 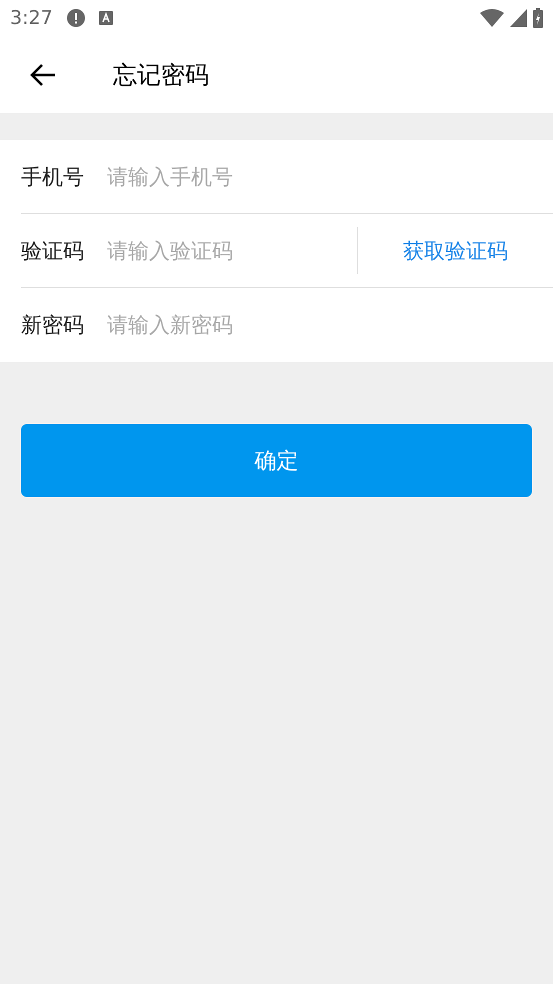 I want to click on confirm-button: 确定, so click(x=276, y=460).